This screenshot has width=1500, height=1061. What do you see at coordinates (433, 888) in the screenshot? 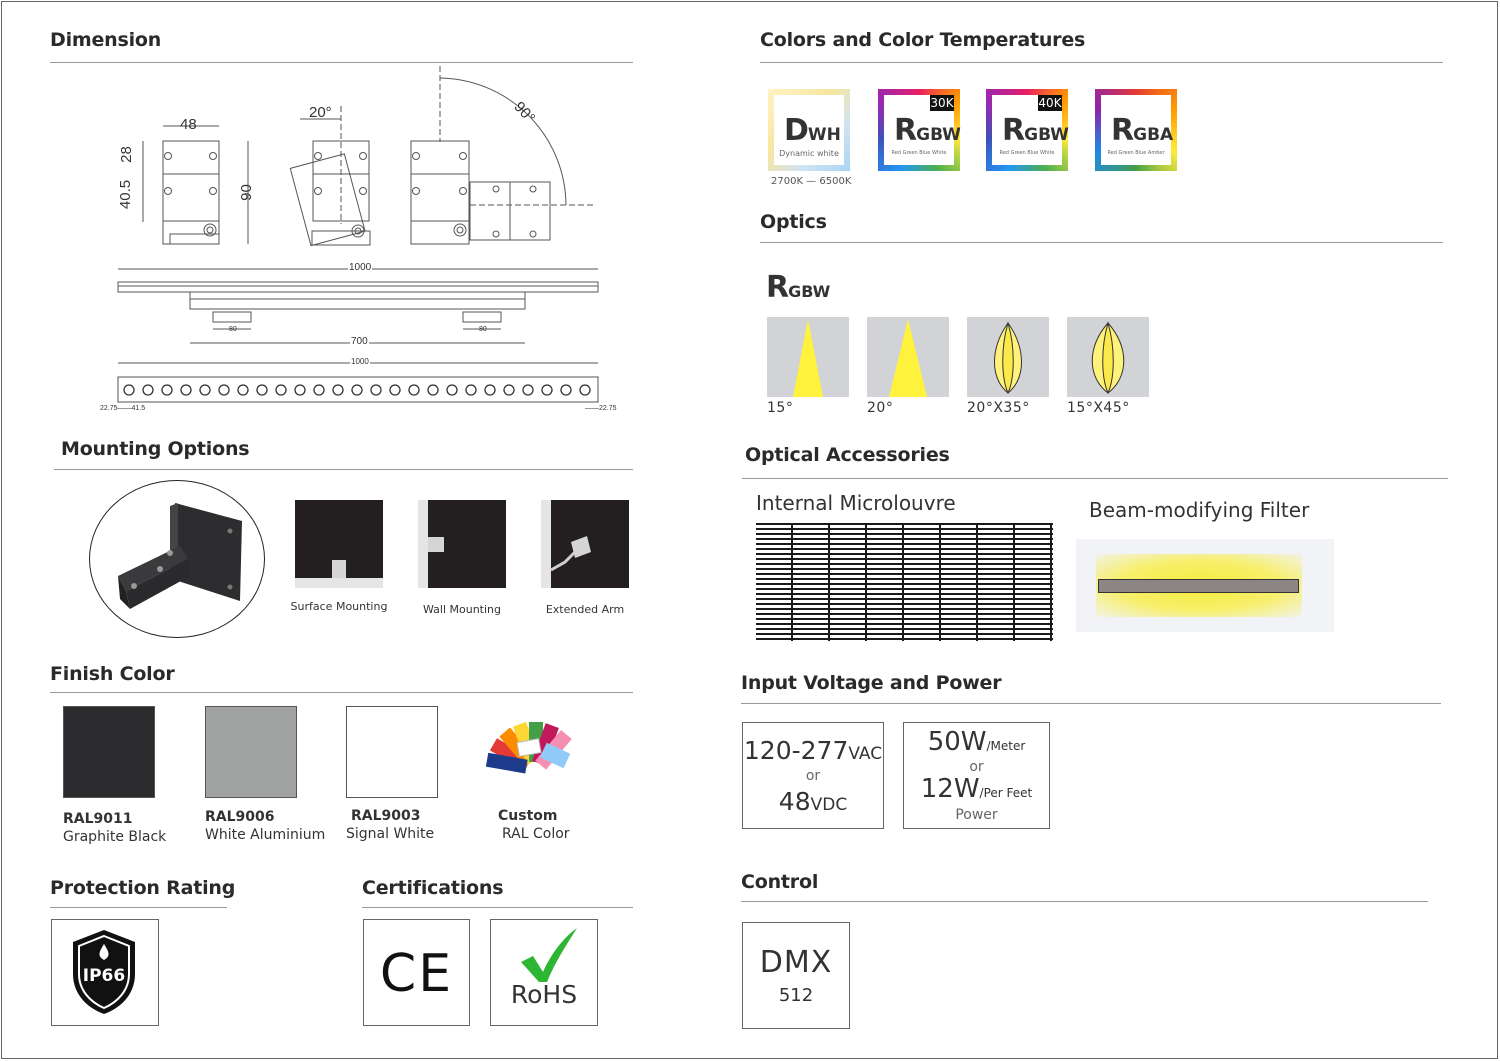
I see `certifications-heading: Certifications` at bounding box center [433, 888].